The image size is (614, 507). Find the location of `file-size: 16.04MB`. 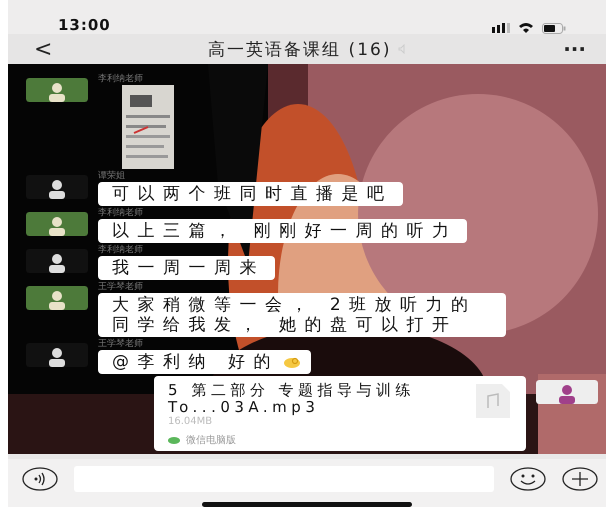

file-size: 16.04MB is located at coordinates (190, 421).